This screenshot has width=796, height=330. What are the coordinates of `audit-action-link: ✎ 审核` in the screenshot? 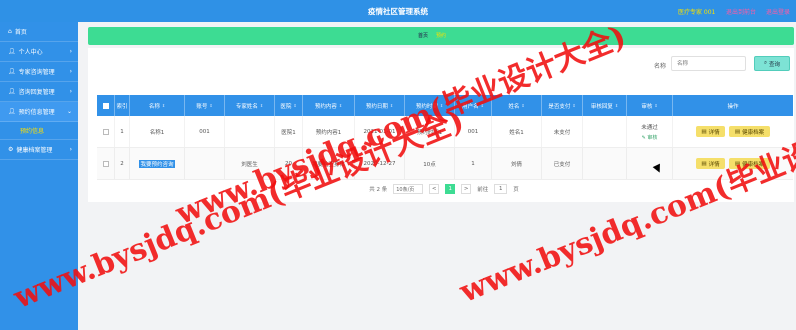 It's located at (650, 137).